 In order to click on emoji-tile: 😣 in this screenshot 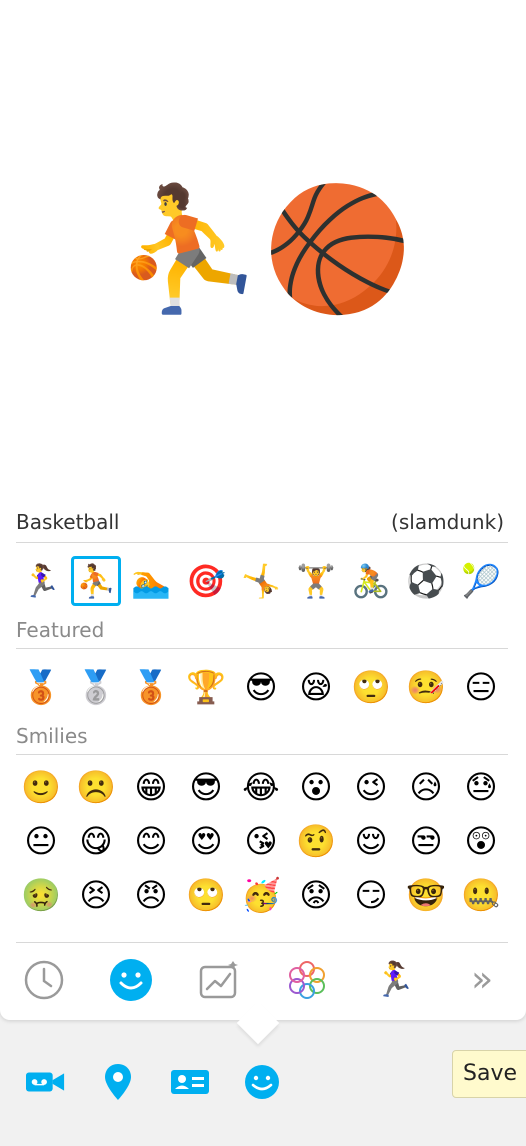, I will do `click(96, 895)`.